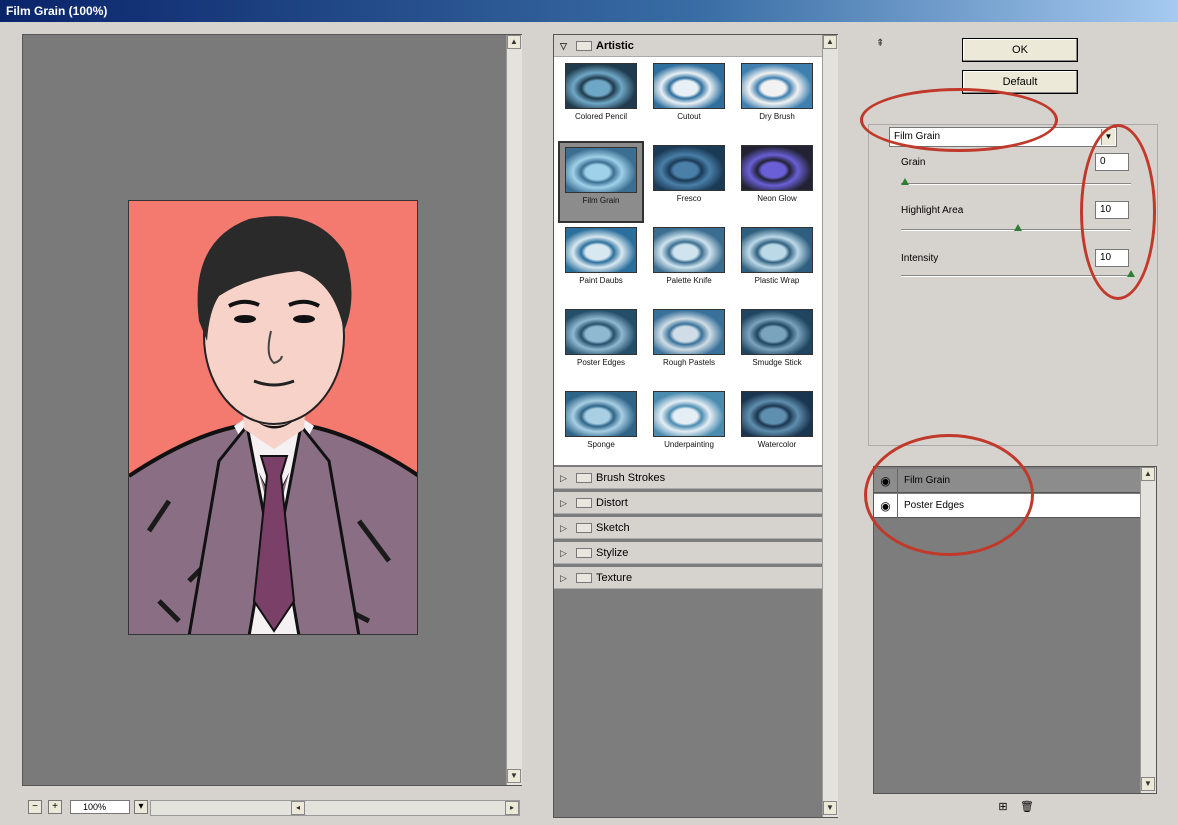 This screenshot has height=825, width=1178. I want to click on effect-layer-row: ◉ Film Grain, so click(1007, 481).